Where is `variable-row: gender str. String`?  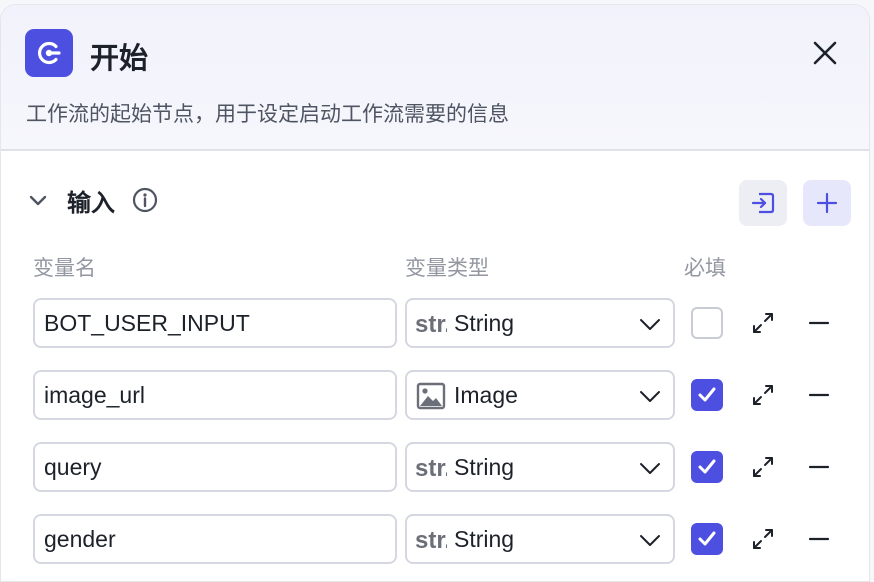
variable-row: gender str. String is located at coordinates (435, 539).